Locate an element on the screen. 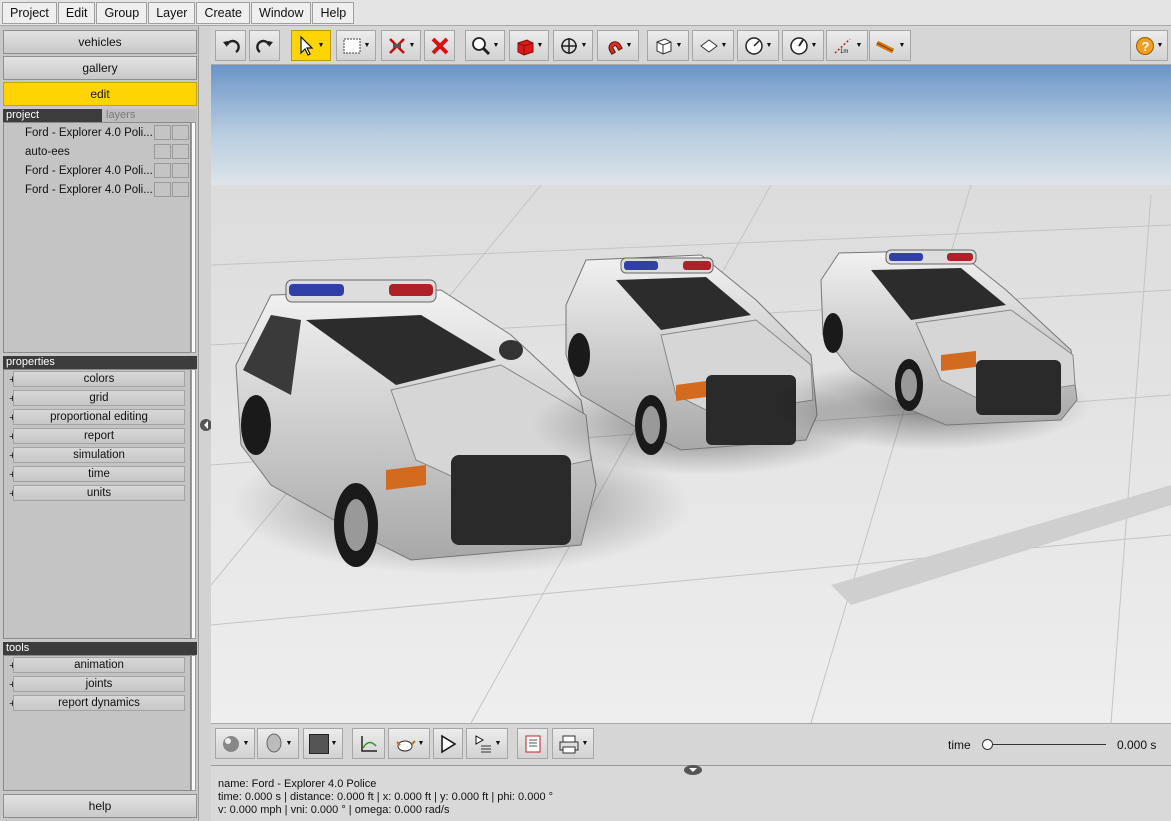 Image resolution: width=1171 pixels, height=821 pixels. delete-button is located at coordinates (439, 45).